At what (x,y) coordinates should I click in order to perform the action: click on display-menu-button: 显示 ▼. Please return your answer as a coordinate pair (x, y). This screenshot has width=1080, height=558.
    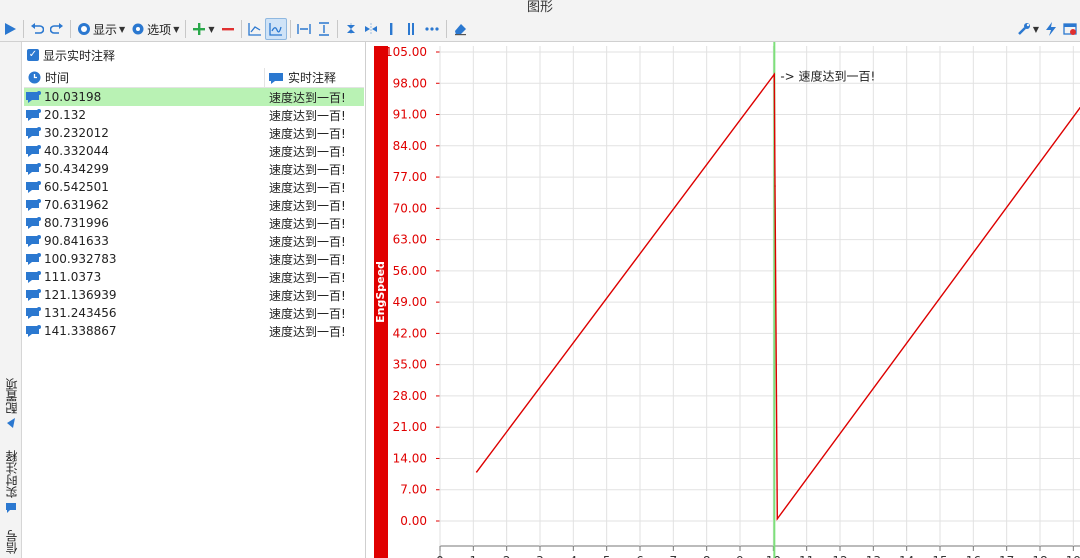
    Looking at the image, I should click on (101, 29).